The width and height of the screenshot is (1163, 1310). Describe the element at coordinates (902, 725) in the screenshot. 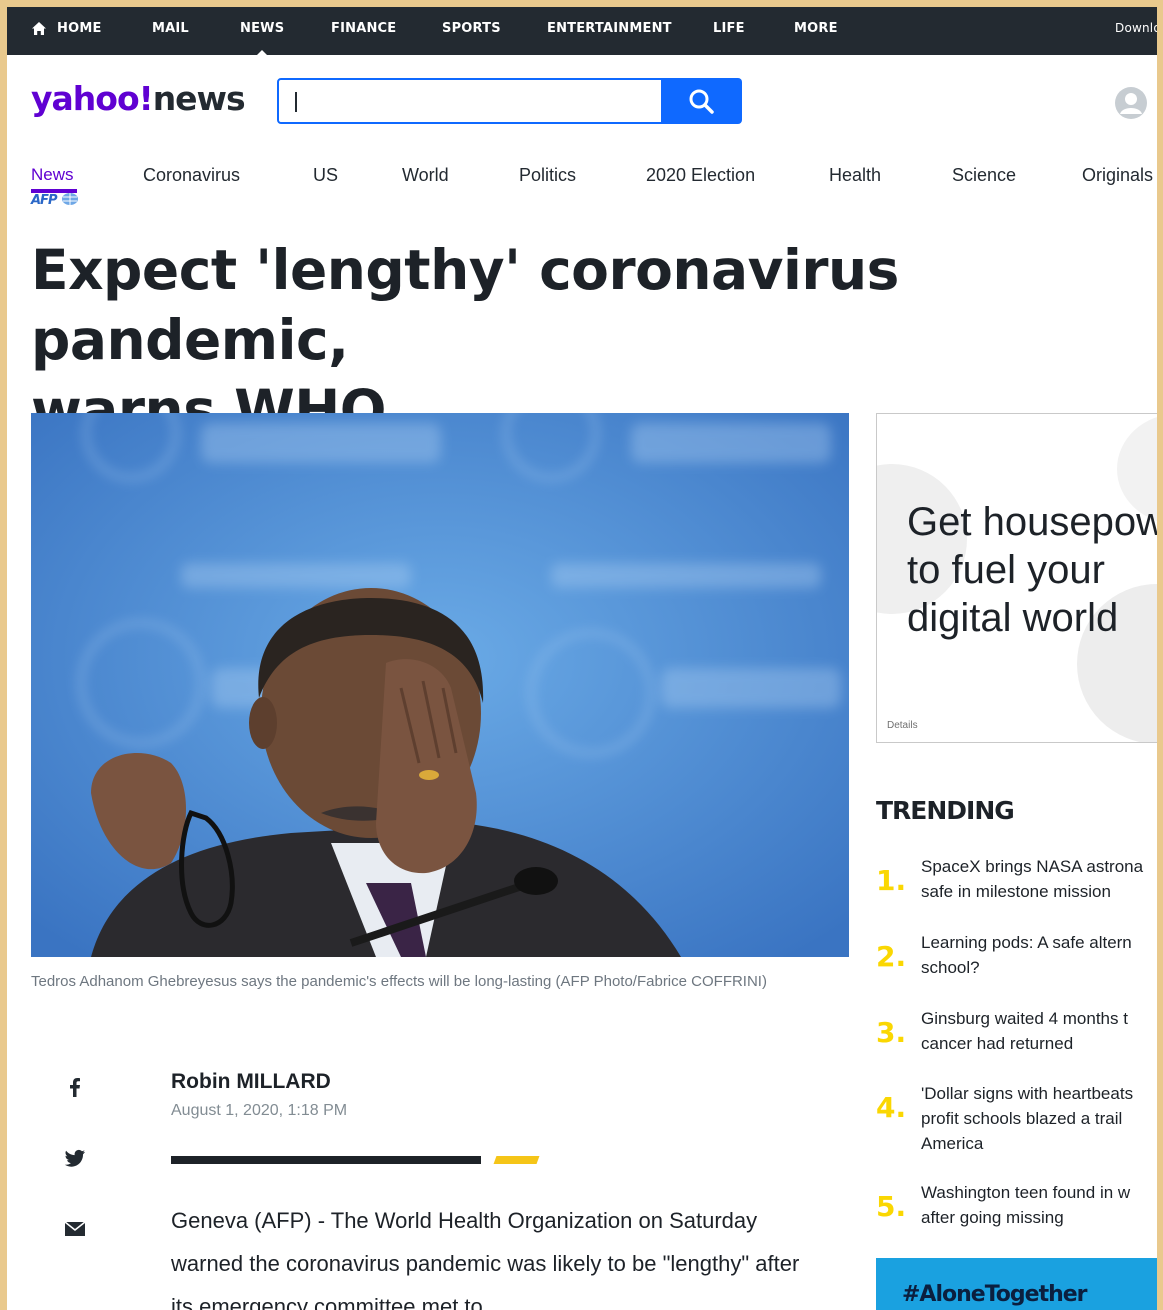

I see `ad-details-link: Details` at that location.